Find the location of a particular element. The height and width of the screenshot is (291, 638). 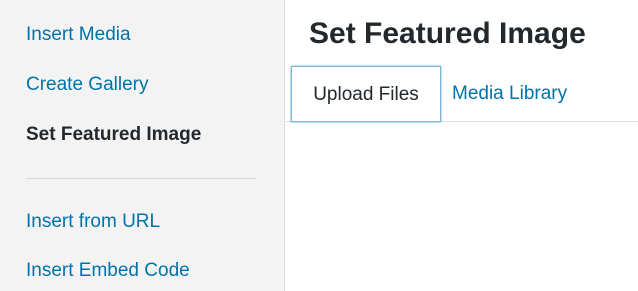

menu-item-create-gallery: Create Gallery is located at coordinates (87, 85).